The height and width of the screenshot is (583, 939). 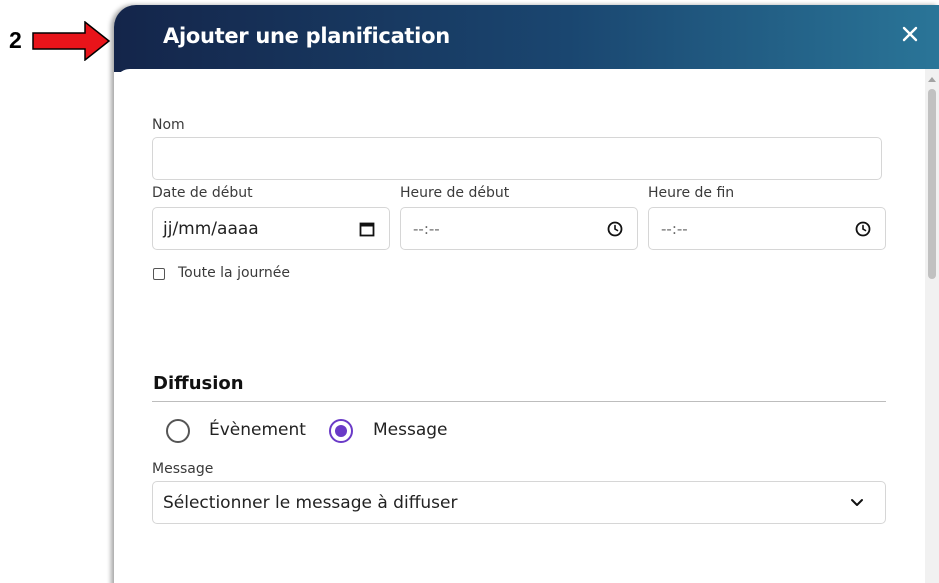 What do you see at coordinates (341, 431) in the screenshot?
I see `radio-message` at bounding box center [341, 431].